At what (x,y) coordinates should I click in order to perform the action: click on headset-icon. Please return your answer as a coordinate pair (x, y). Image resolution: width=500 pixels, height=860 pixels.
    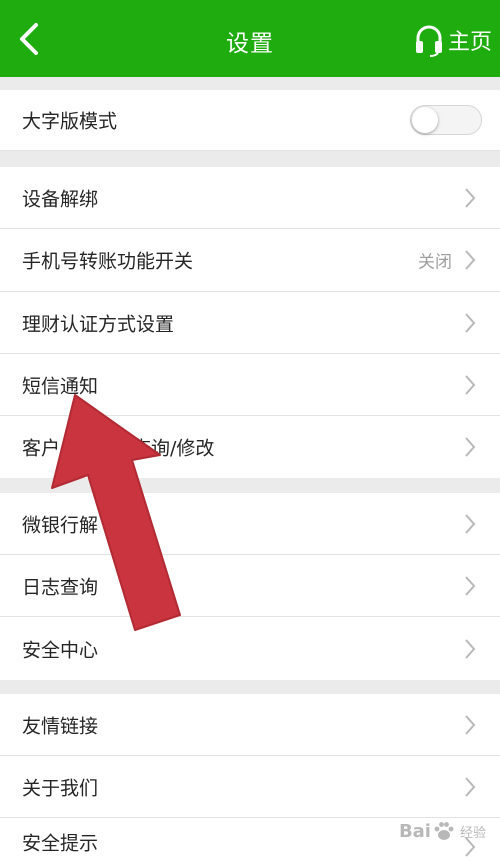
    Looking at the image, I should click on (428, 41).